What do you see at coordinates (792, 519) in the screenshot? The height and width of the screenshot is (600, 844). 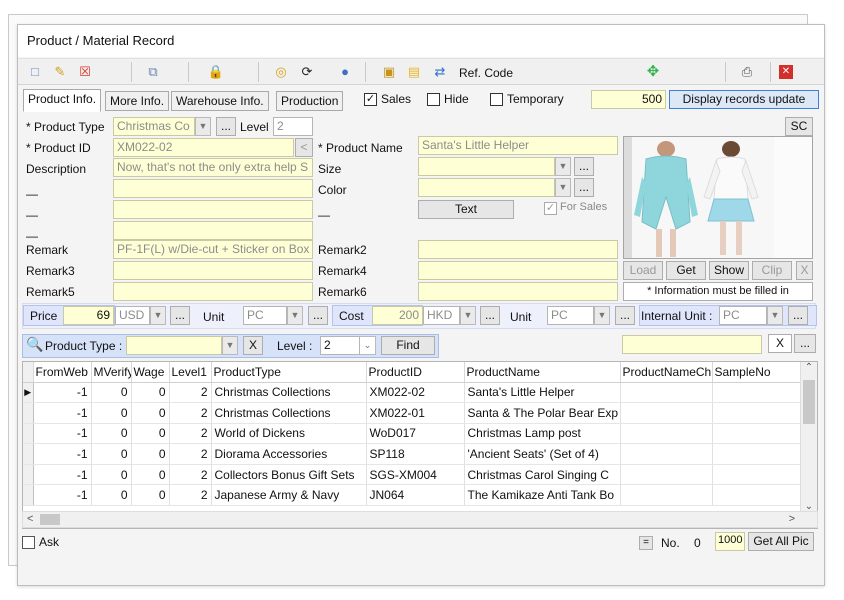 I see `scroll-right-icon: >` at bounding box center [792, 519].